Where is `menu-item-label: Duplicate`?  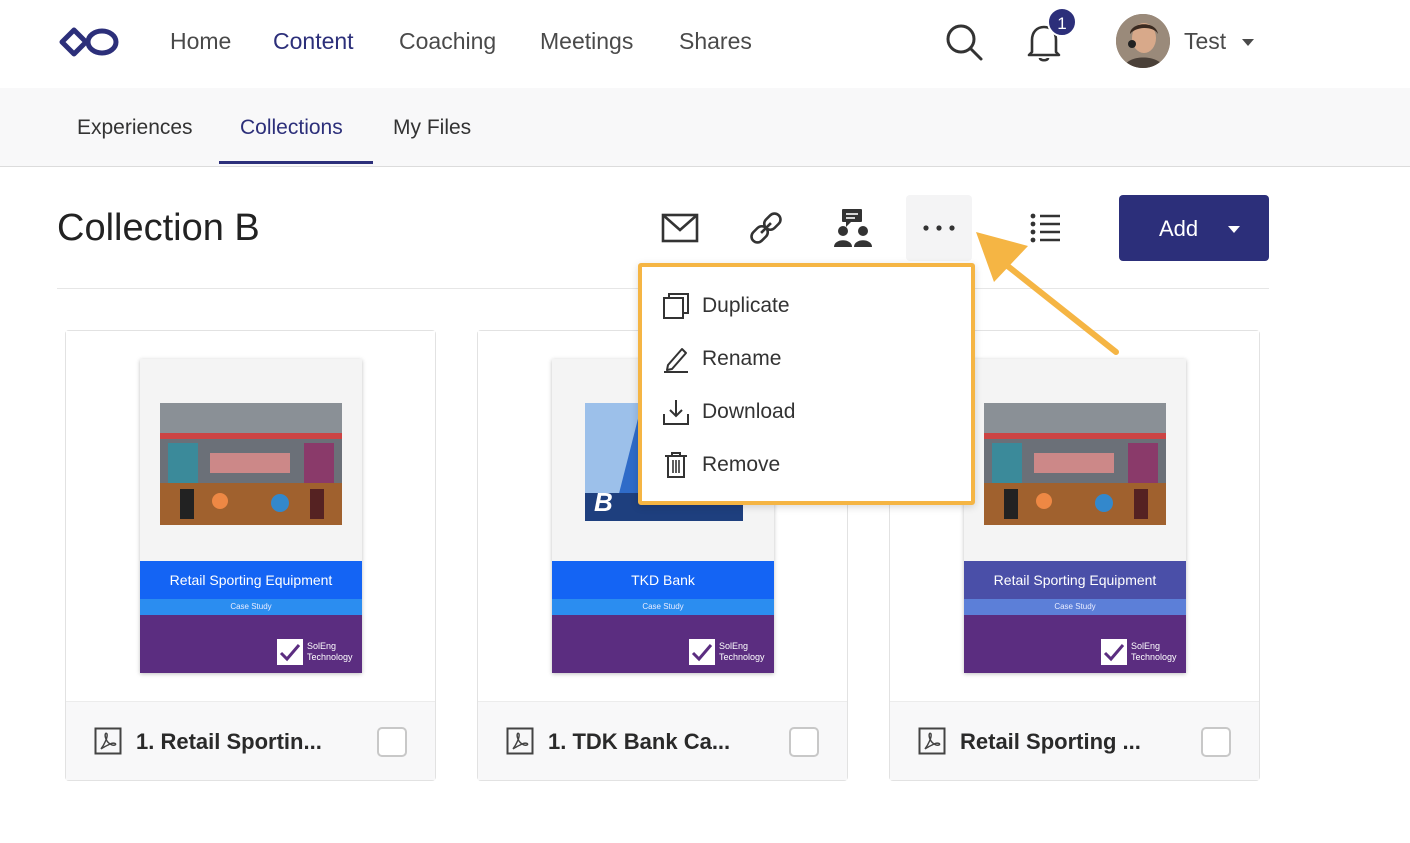 menu-item-label: Duplicate is located at coordinates (746, 305).